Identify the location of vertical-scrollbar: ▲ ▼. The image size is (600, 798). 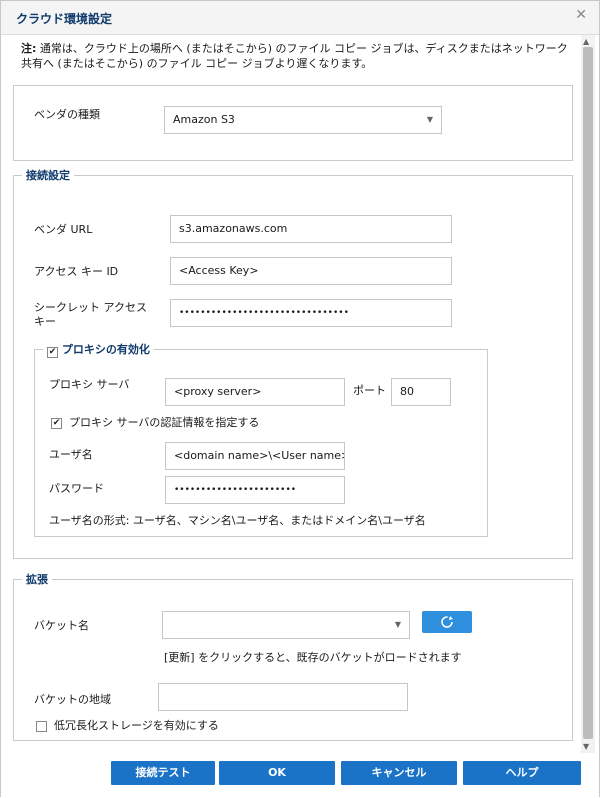
(588, 394).